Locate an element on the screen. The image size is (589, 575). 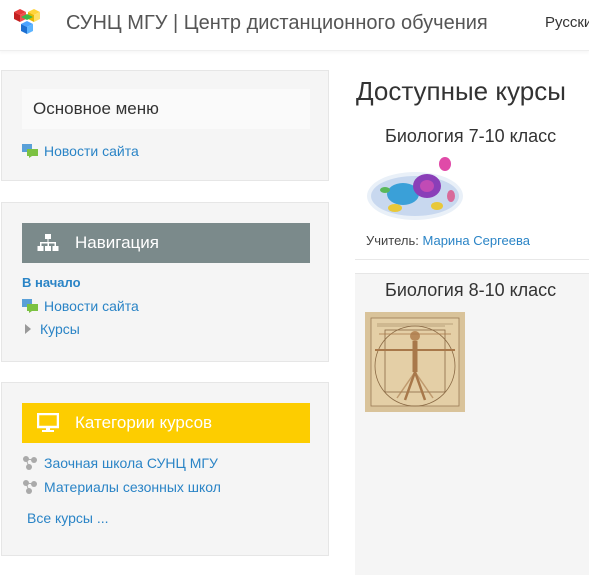
nav-item-news: Новости сайта is located at coordinates (80, 306).